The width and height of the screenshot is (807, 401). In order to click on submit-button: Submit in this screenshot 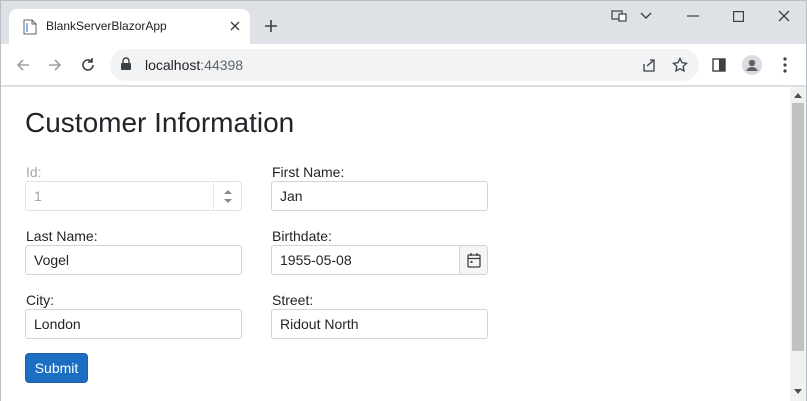, I will do `click(56, 368)`.